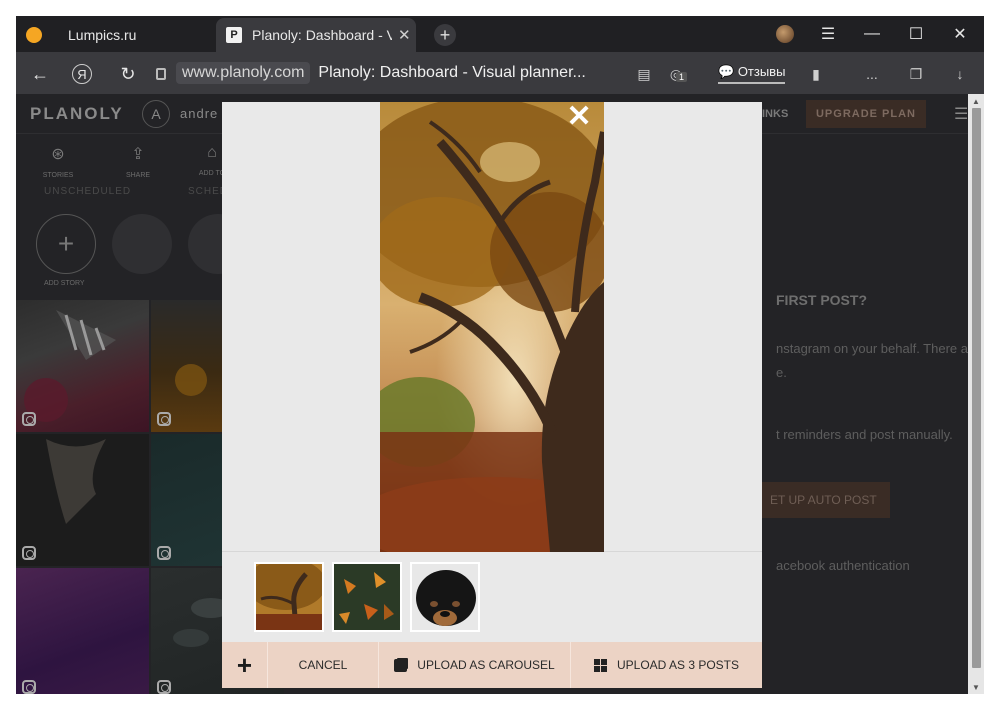  Describe the element at coordinates (781, 372) in the screenshot. I see `panel-text-2: e.` at that location.